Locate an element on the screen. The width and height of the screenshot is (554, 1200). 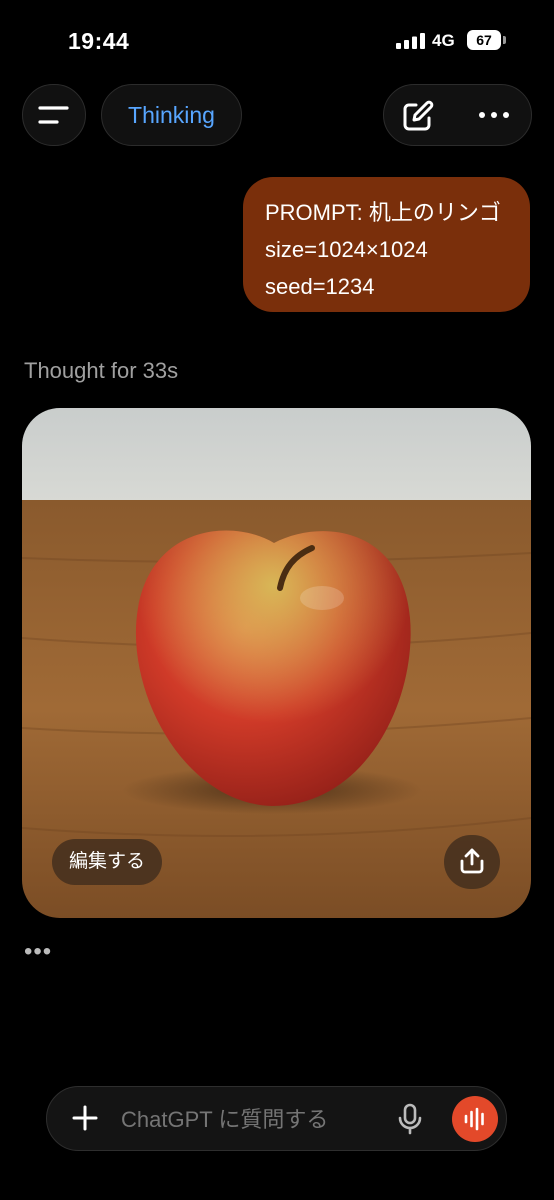
user-message-bubble: PROMPT: 机上のリンゴ size=1024×1024 seed=1234 is located at coordinates (386, 244).